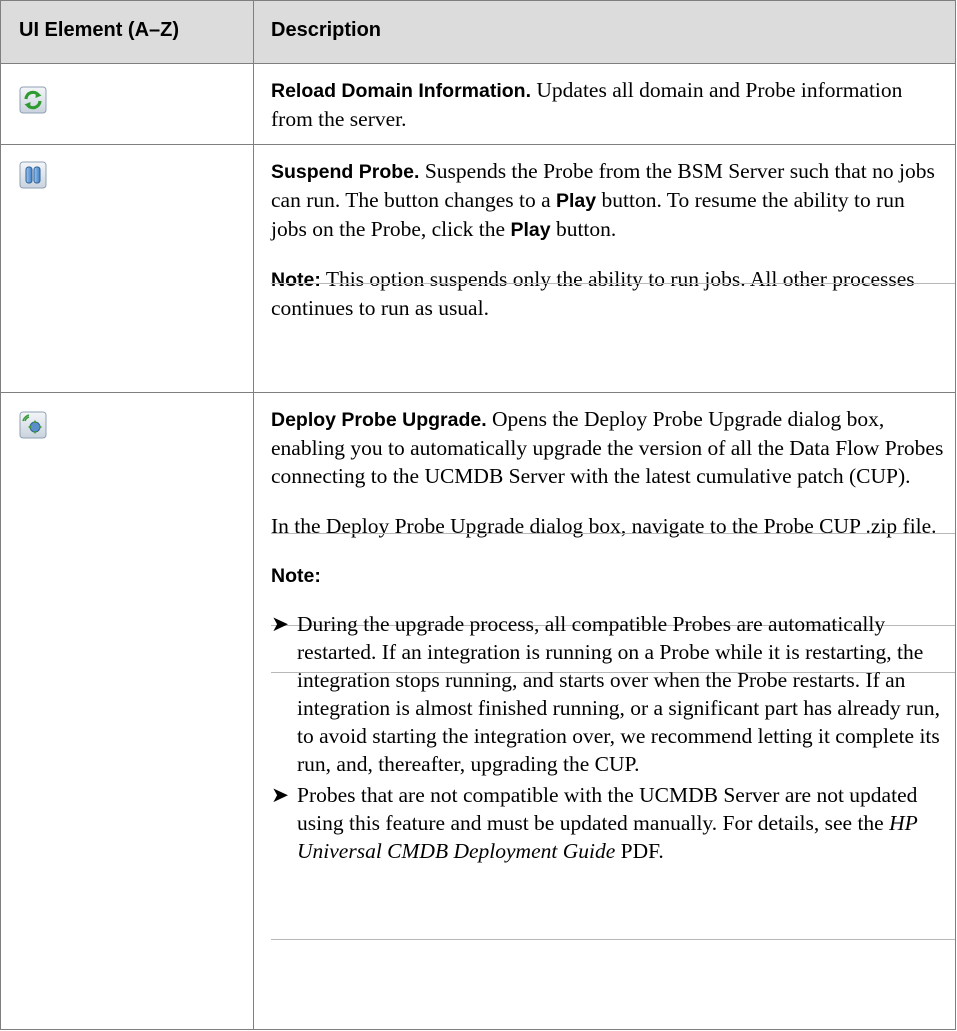 This screenshot has height=1031, width=957. I want to click on deploy-note-label: Note:, so click(296, 576).